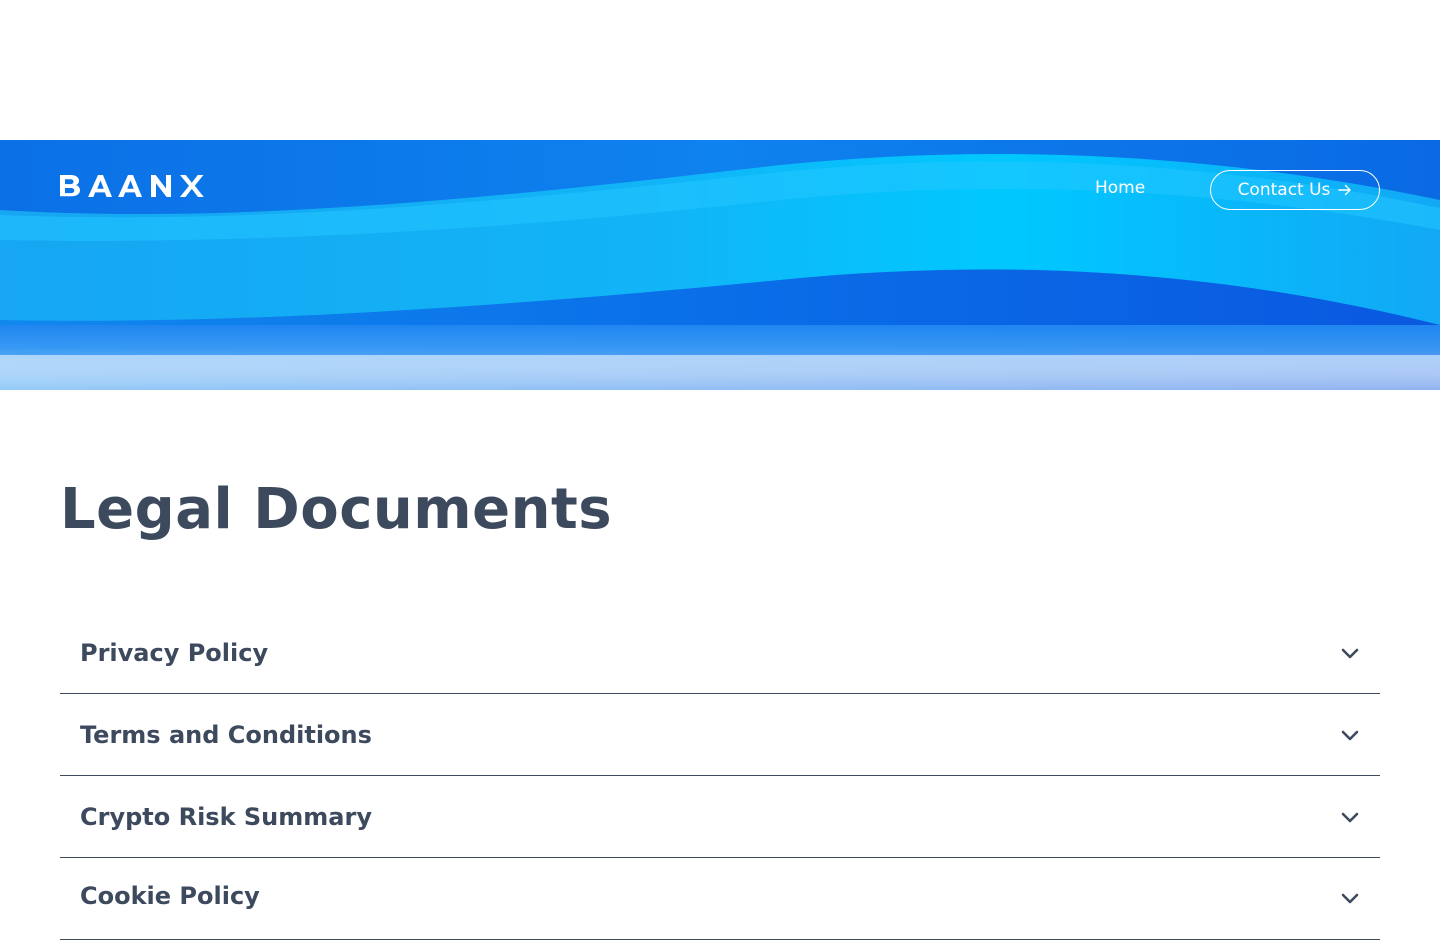 The width and height of the screenshot is (1440, 940). What do you see at coordinates (1284, 190) in the screenshot?
I see `contact-us-label: Contact Us` at bounding box center [1284, 190].